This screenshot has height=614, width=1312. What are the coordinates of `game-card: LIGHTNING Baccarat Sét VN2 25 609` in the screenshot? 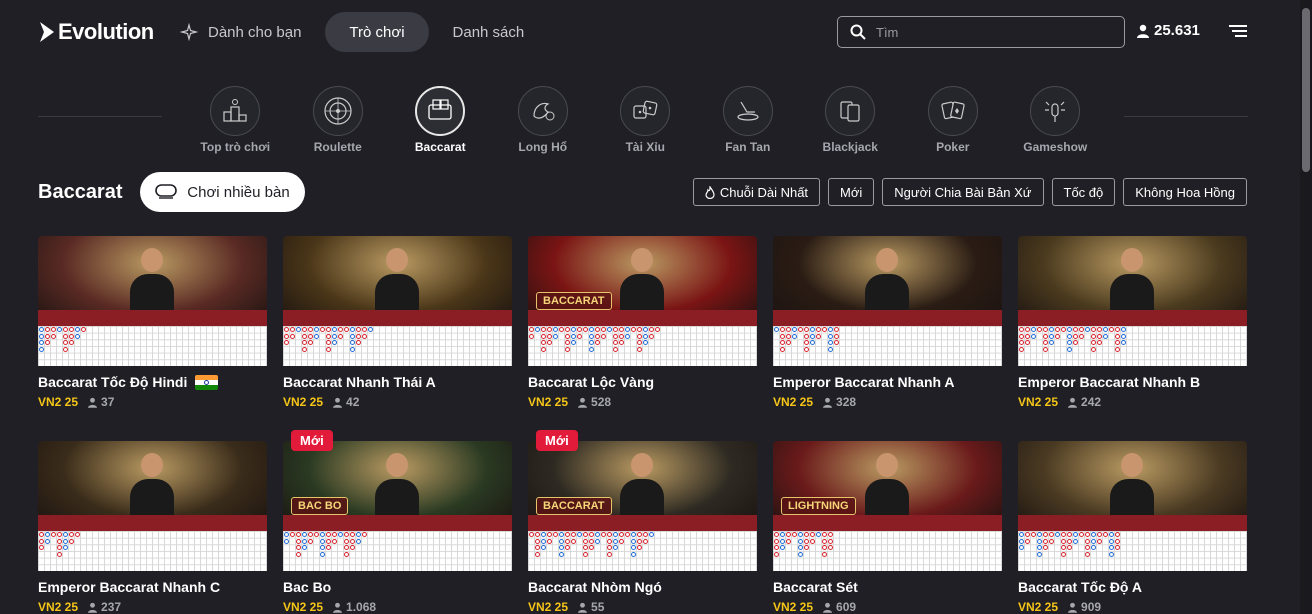 It's located at (887, 527).